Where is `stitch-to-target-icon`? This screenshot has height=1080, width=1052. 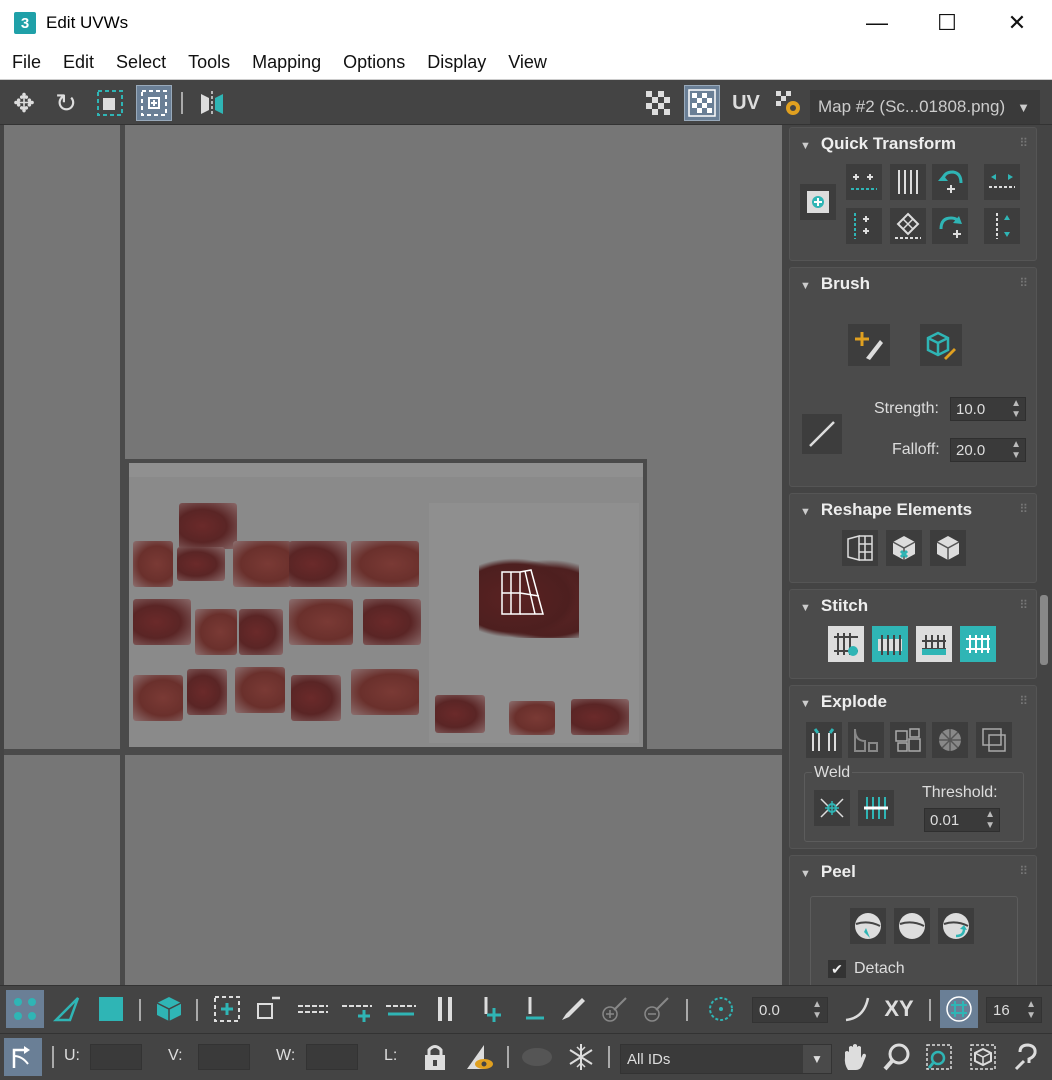
stitch-to-target-icon is located at coordinates (978, 644).